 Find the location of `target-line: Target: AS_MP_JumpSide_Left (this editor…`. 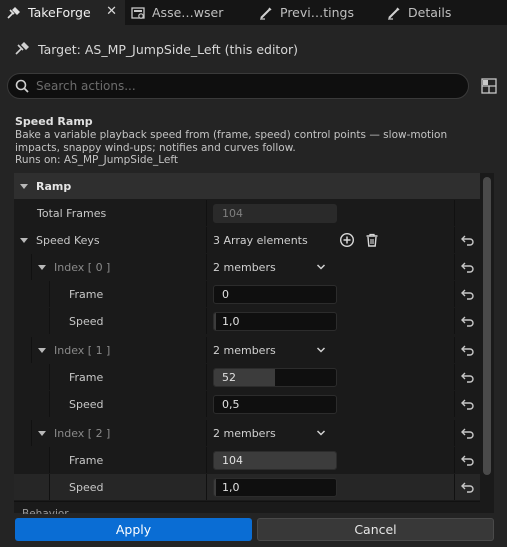

target-line: Target: AS_MP_JumpSide_Left (this editor… is located at coordinates (156, 49).